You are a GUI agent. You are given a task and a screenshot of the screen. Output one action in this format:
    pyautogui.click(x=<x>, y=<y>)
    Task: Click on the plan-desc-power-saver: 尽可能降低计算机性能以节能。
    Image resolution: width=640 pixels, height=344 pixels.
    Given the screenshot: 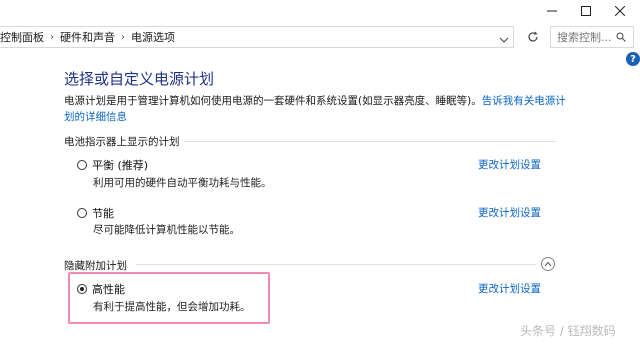 What is the action you would take?
    pyautogui.click(x=166, y=230)
    